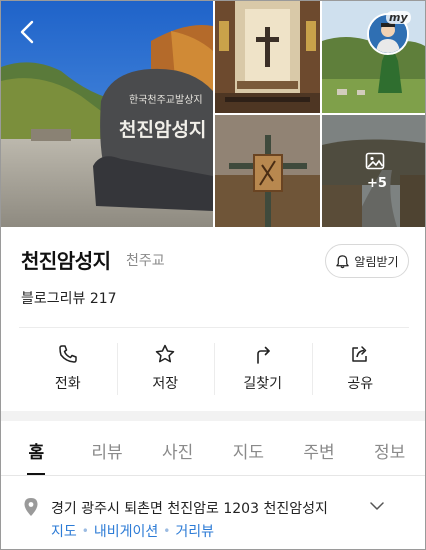 The height and width of the screenshot is (550, 426). Describe the element at coordinates (263, 355) in the screenshot. I see `directions-icon` at that location.